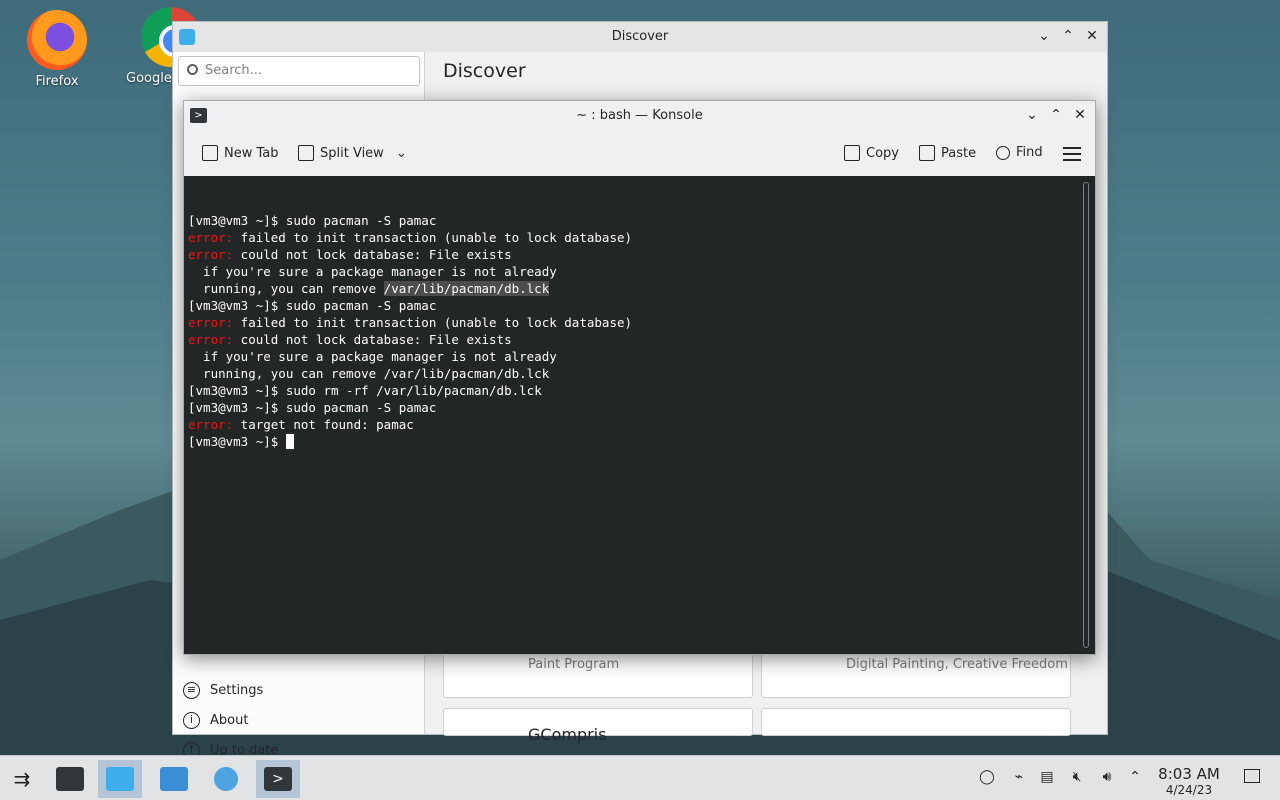  I want to click on split-view-button: Split View ⌄, so click(352, 153).